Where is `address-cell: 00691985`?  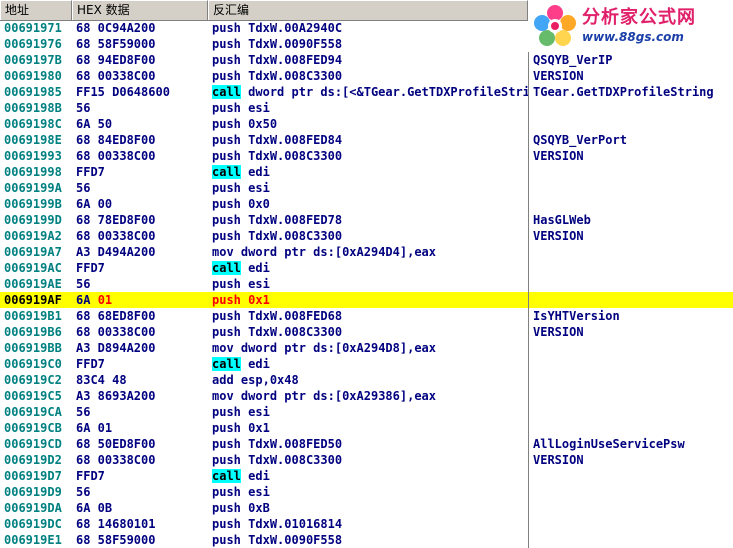
address-cell: 00691985 is located at coordinates (33, 92).